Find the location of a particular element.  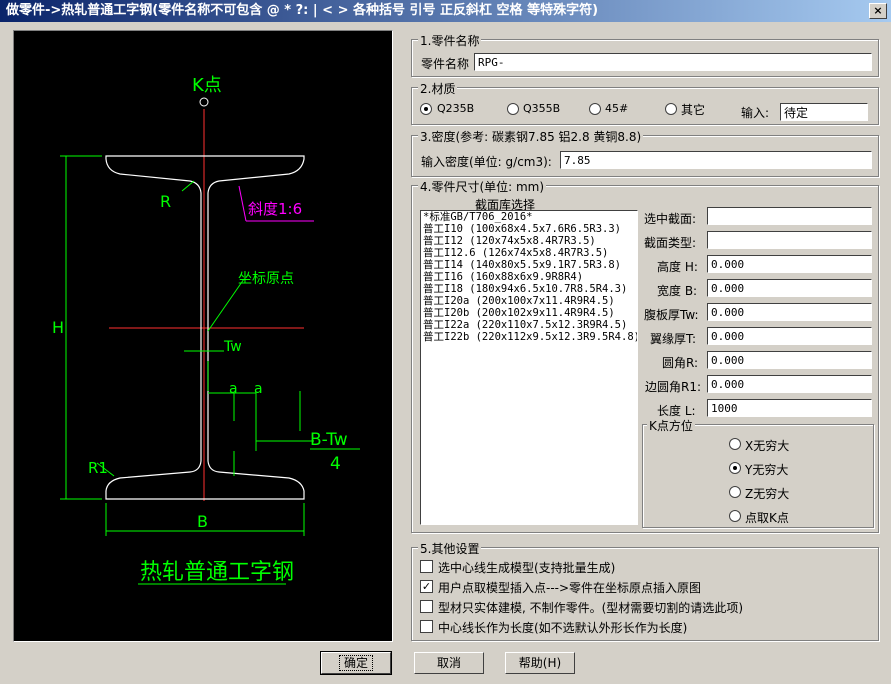

density-input: 7.85 is located at coordinates (716, 160).